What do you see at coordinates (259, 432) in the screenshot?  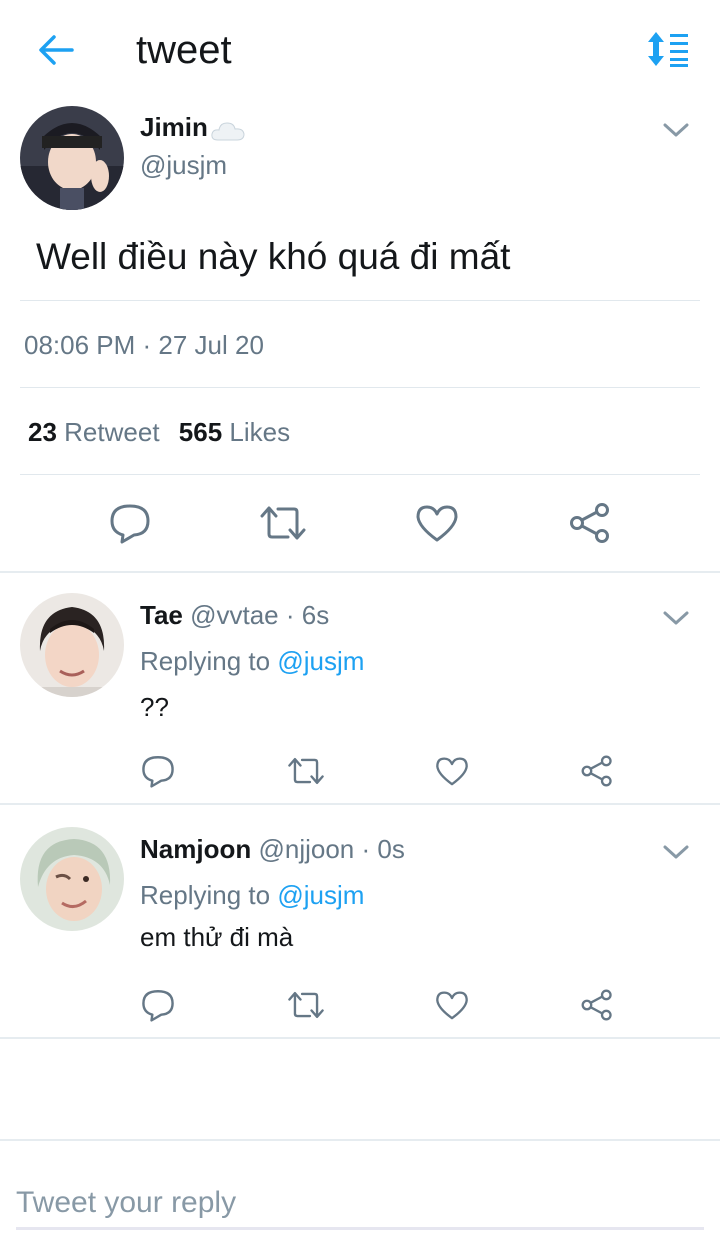 I see `like-label: Likes` at bounding box center [259, 432].